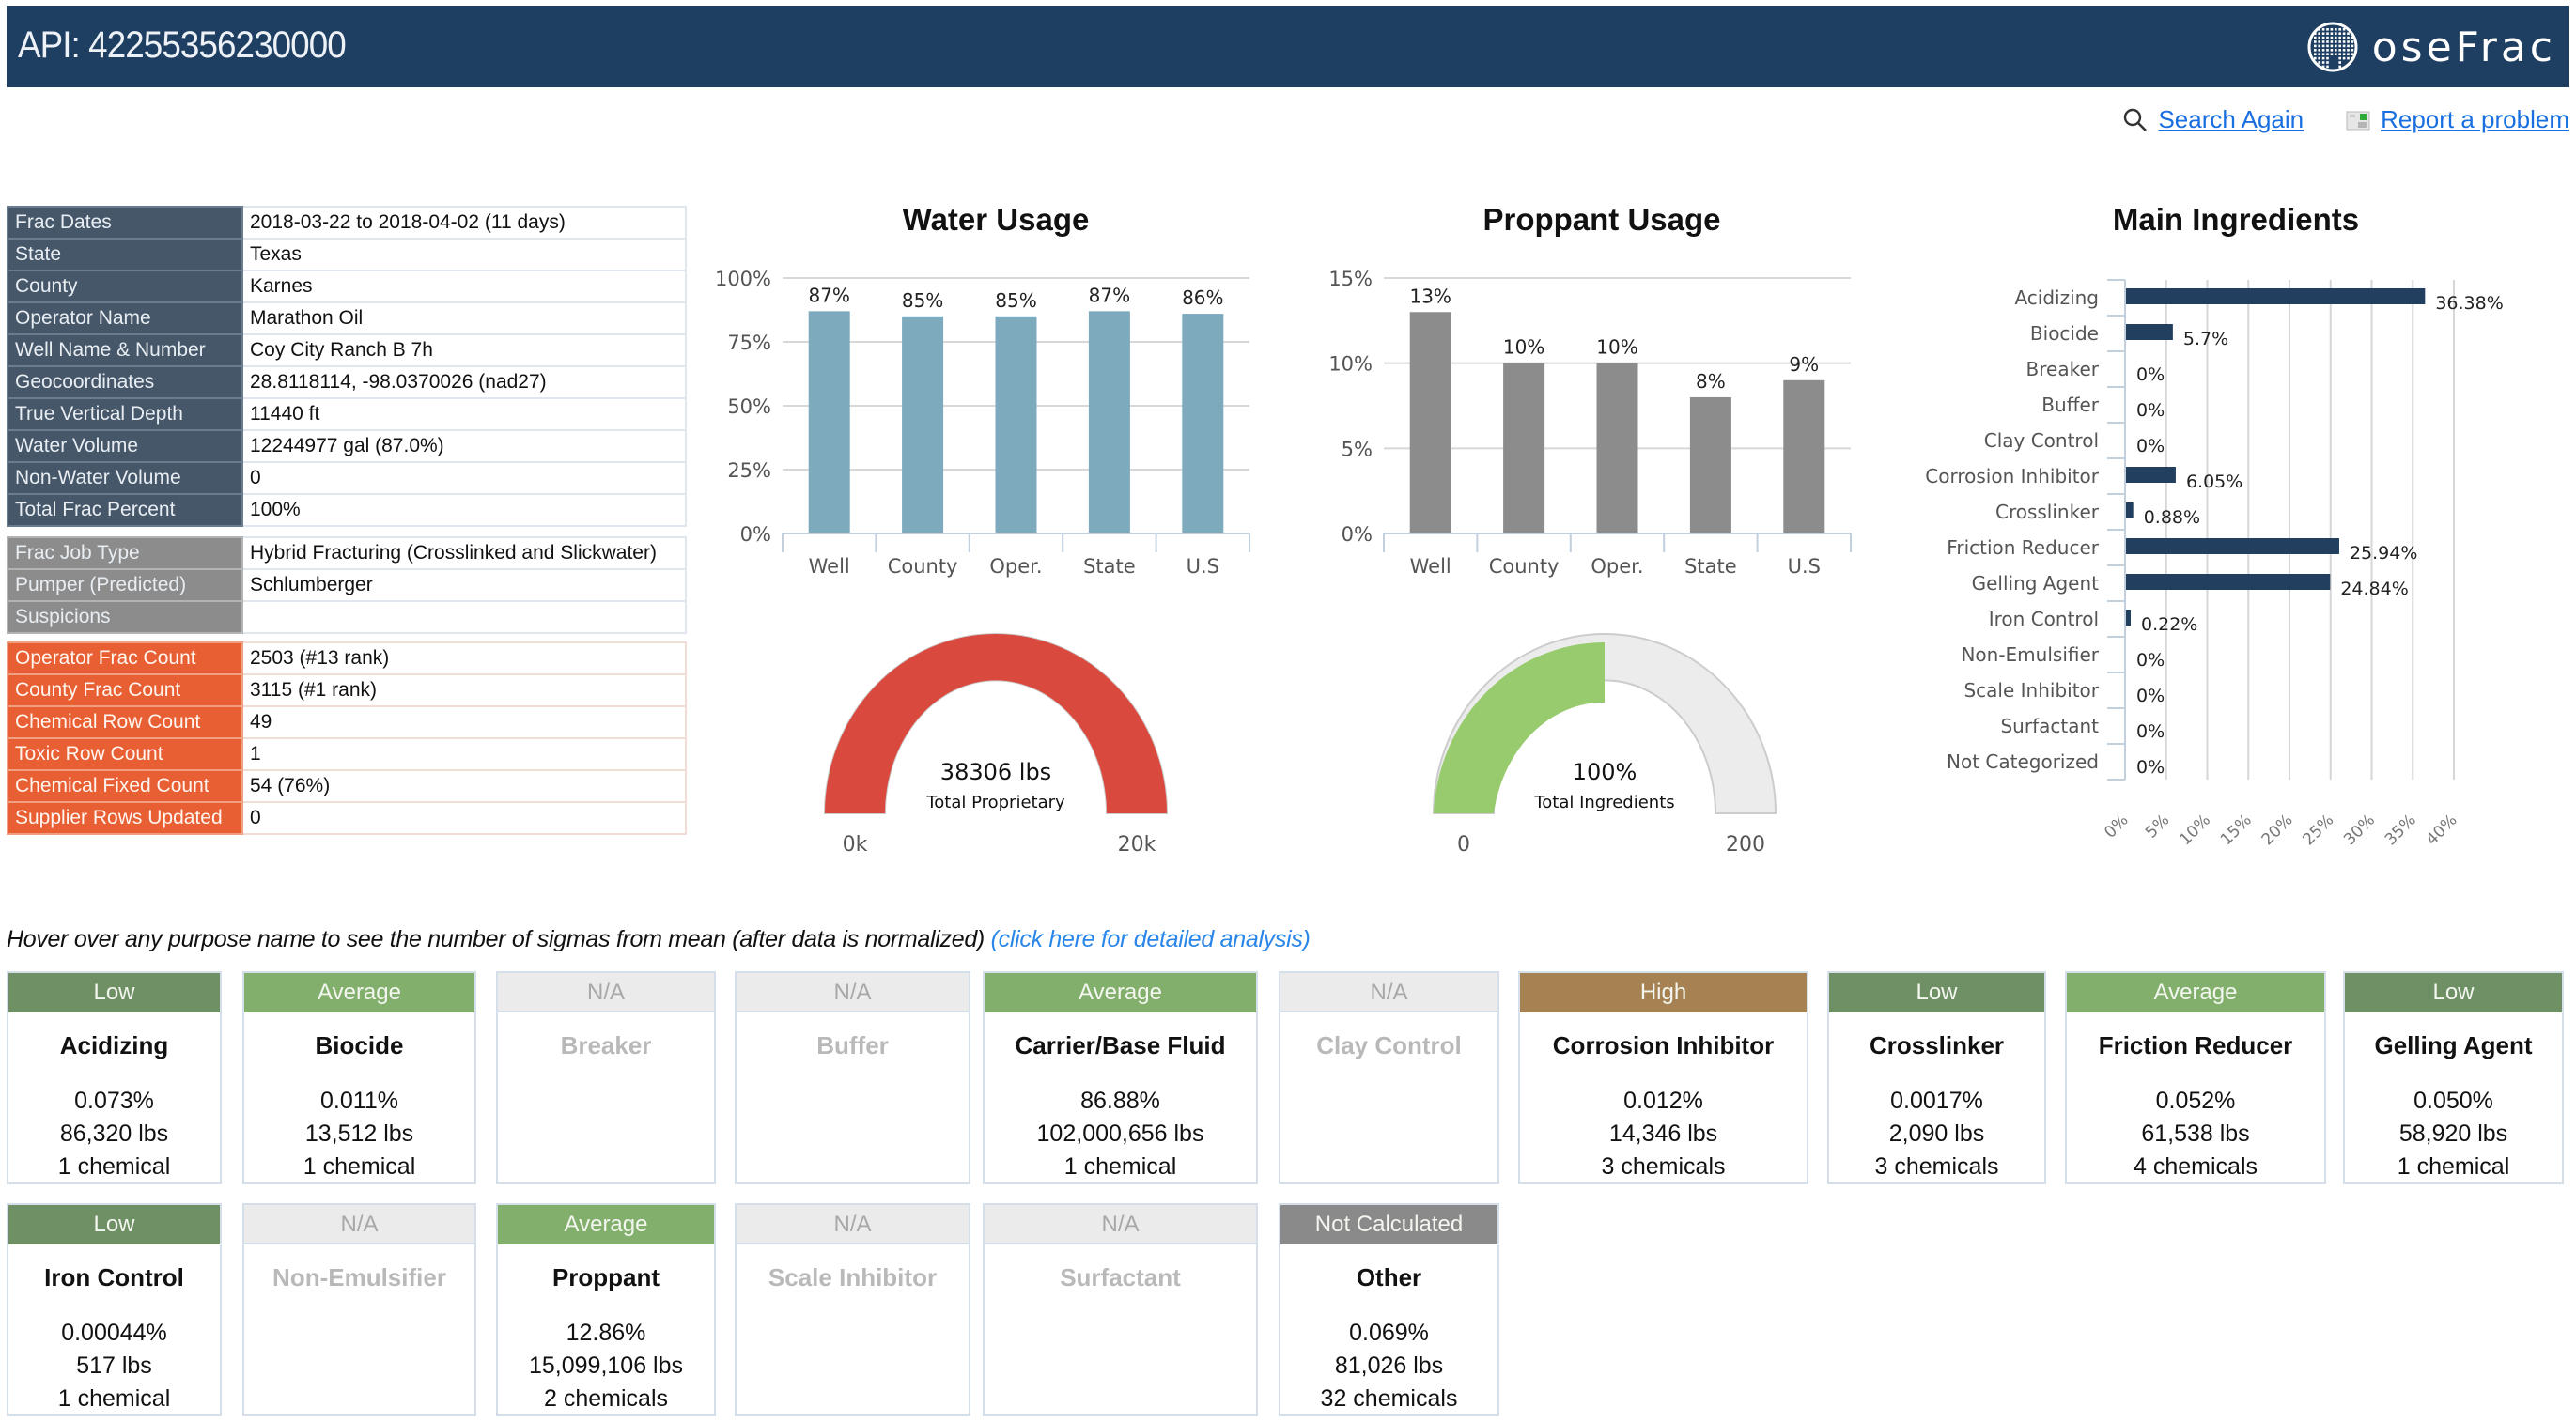  What do you see at coordinates (1016, 300) in the screenshot?
I see `water-data-label: 85%` at bounding box center [1016, 300].